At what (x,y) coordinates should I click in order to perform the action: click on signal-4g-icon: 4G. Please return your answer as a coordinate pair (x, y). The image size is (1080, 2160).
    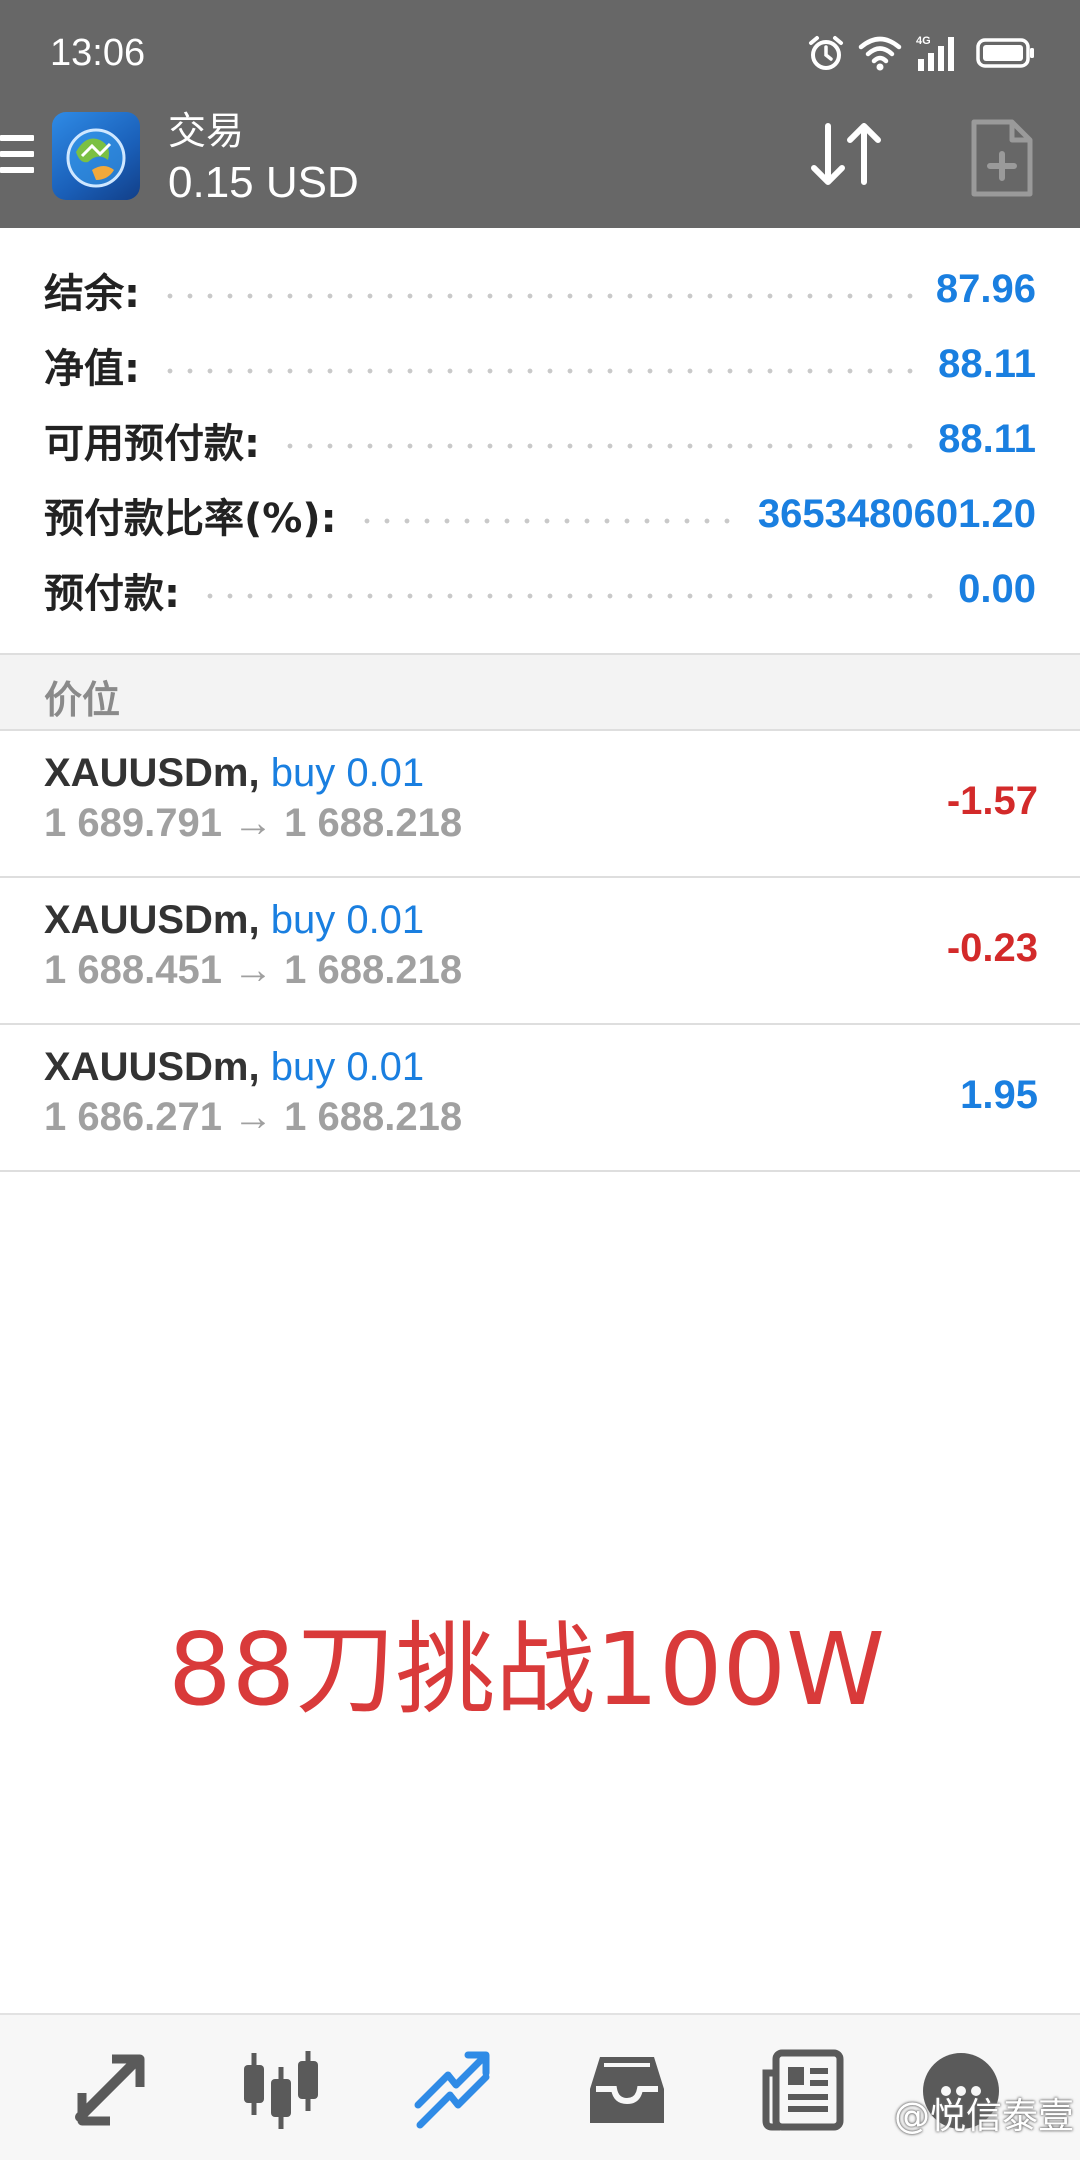
    Looking at the image, I should click on (935, 53).